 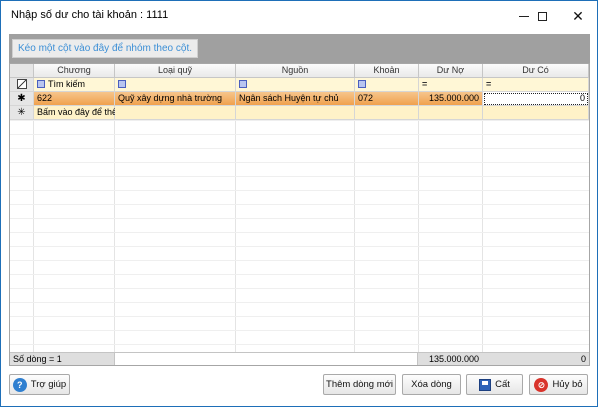 What do you see at coordinates (451, 85) in the screenshot?
I see `filter-du-no: =` at bounding box center [451, 85].